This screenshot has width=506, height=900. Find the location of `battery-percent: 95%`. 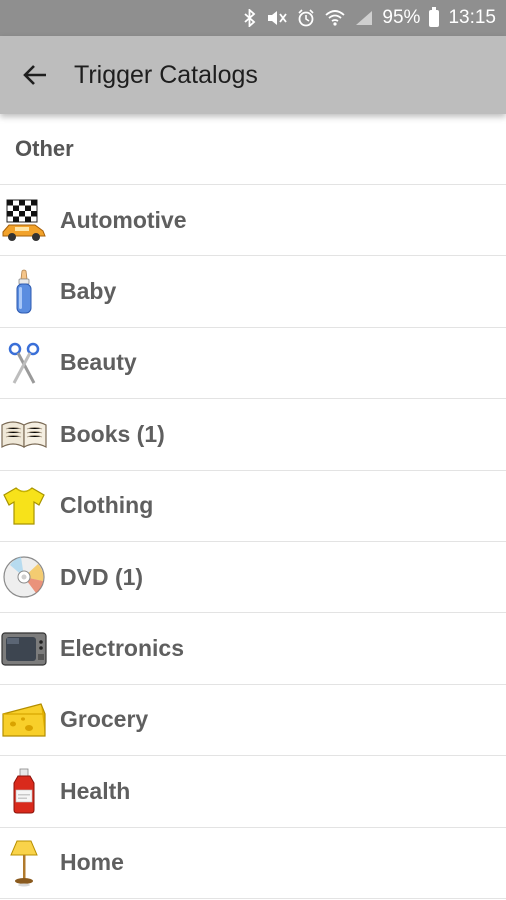

battery-percent: 95% is located at coordinates (401, 17).